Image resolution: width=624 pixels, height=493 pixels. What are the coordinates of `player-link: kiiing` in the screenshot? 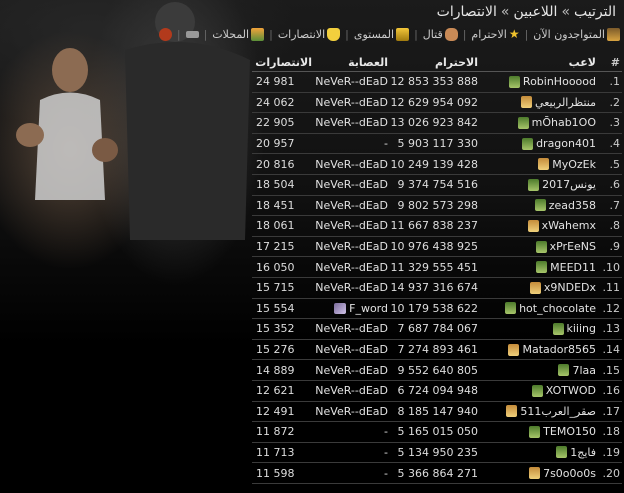 It's located at (582, 328).